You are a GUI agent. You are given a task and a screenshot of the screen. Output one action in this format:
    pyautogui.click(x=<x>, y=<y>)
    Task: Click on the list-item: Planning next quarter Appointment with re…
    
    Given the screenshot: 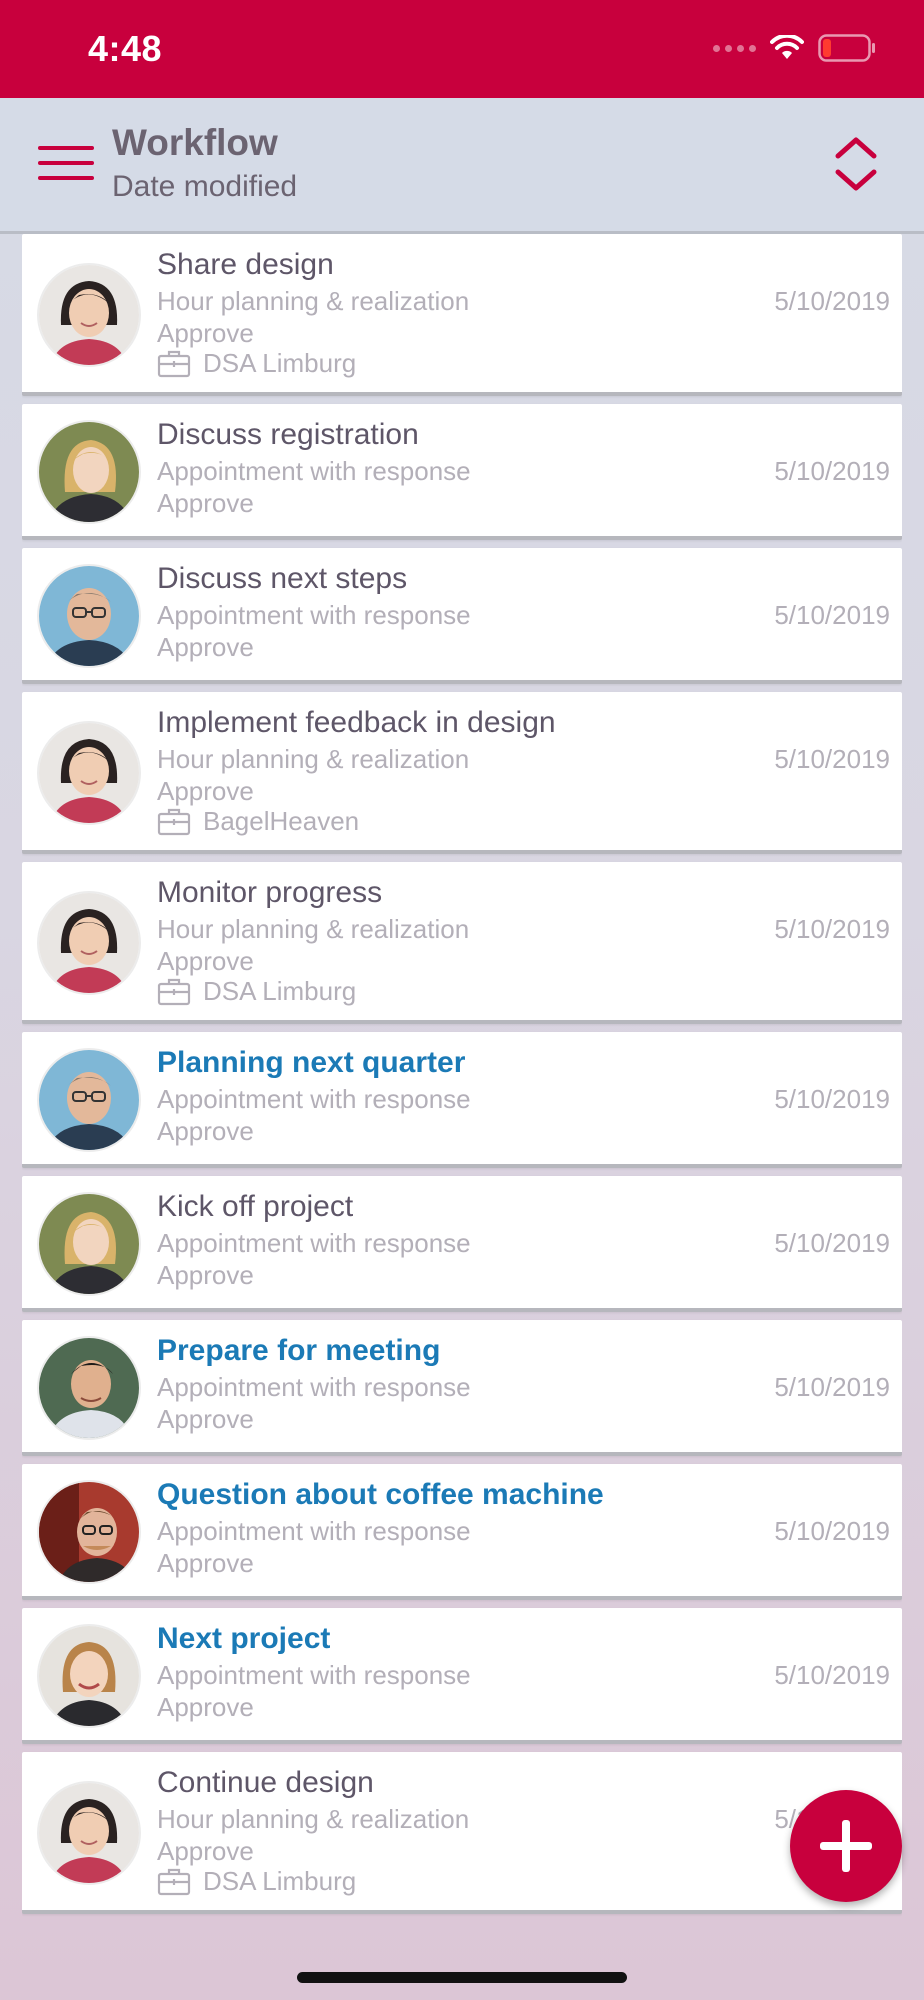 What is the action you would take?
    pyautogui.click(x=462, y=1100)
    